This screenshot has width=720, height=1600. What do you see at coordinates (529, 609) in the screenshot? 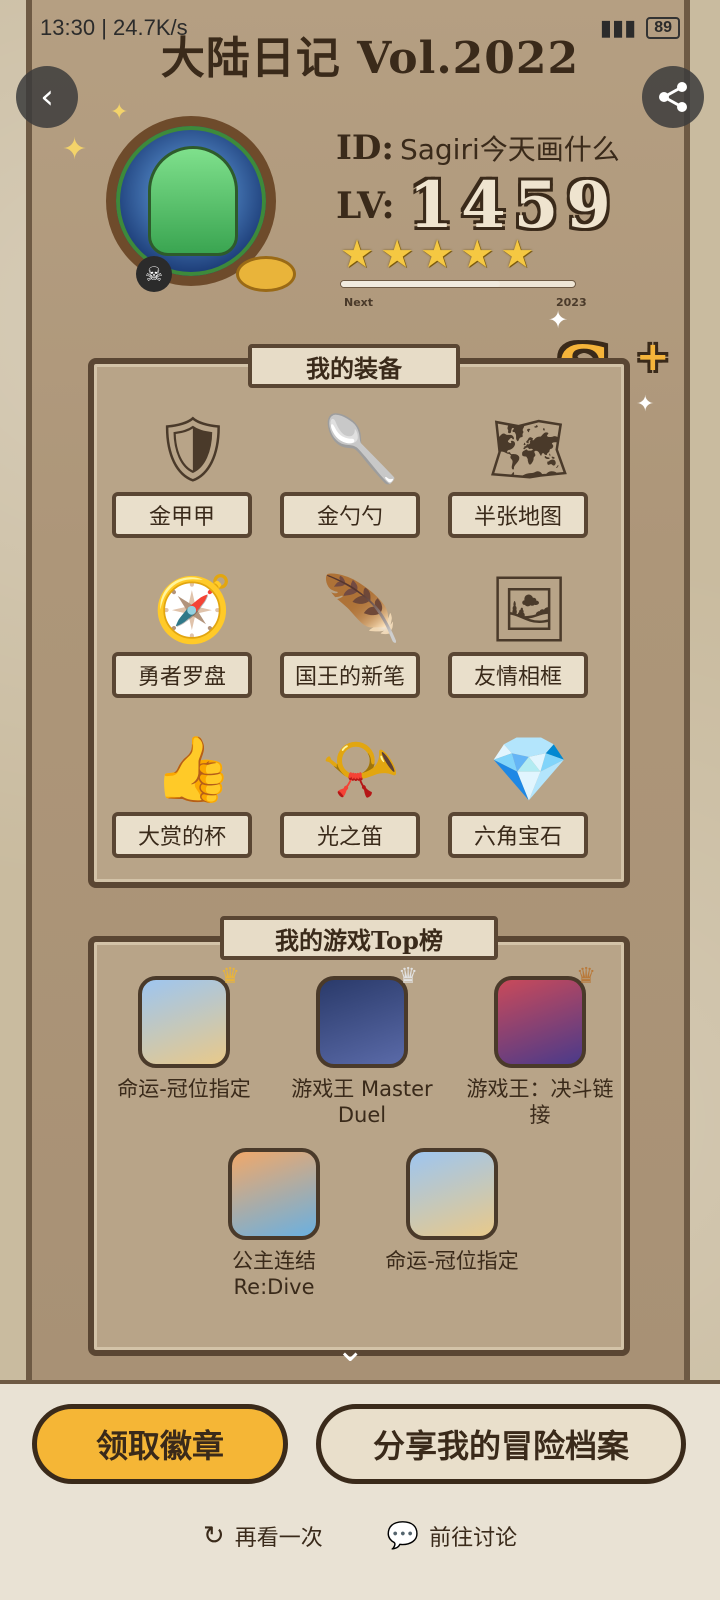
I see `frame-icon: 🖼` at bounding box center [529, 609].